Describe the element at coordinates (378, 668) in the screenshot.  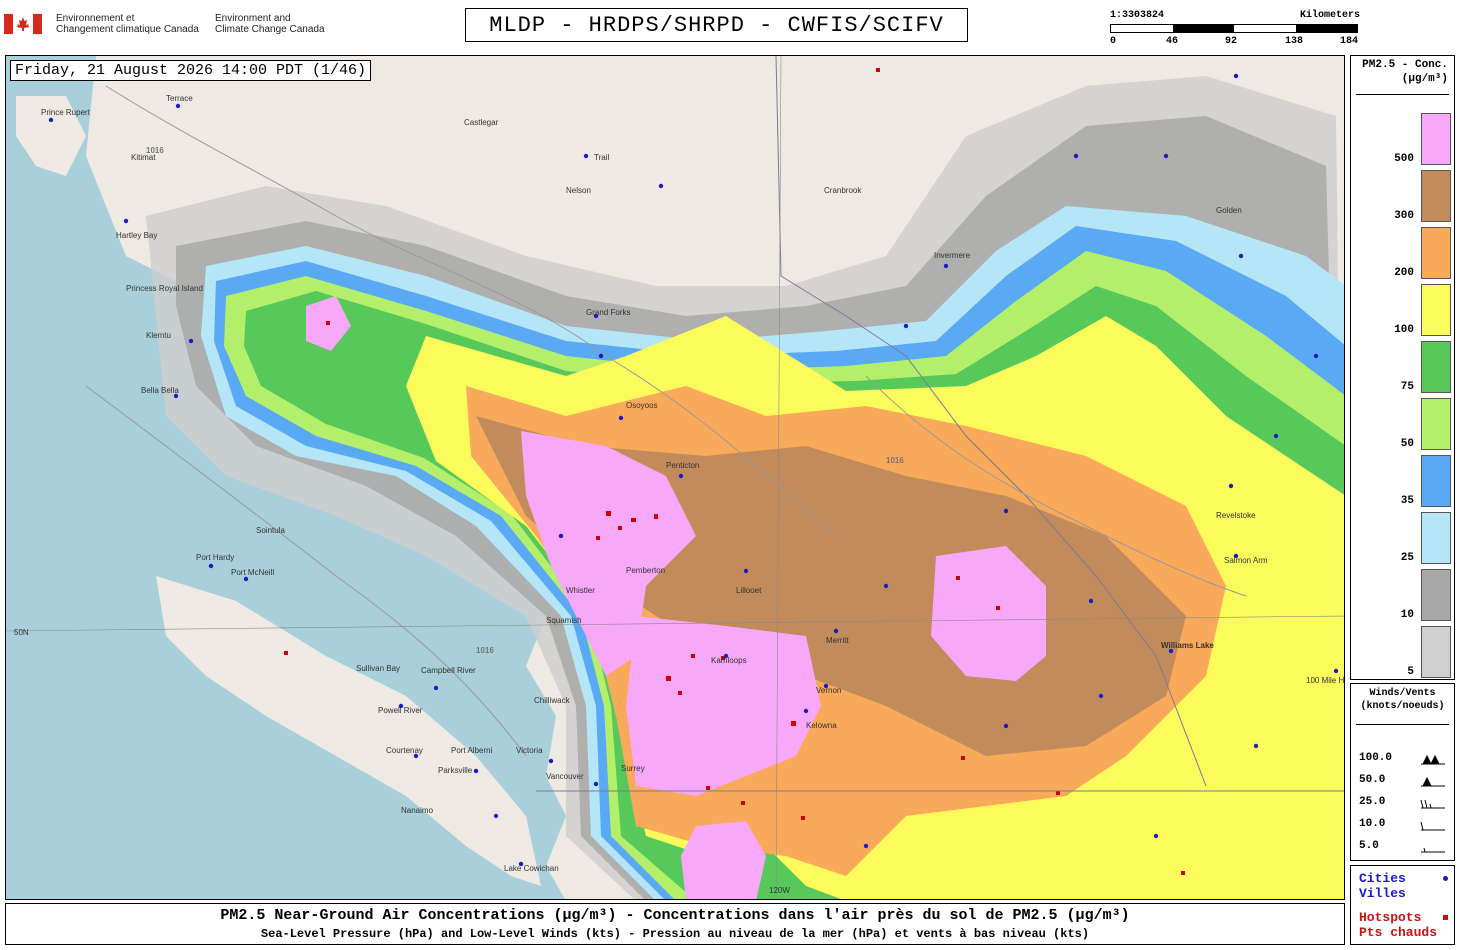
I see `place-label: Sullivan Bay` at that location.